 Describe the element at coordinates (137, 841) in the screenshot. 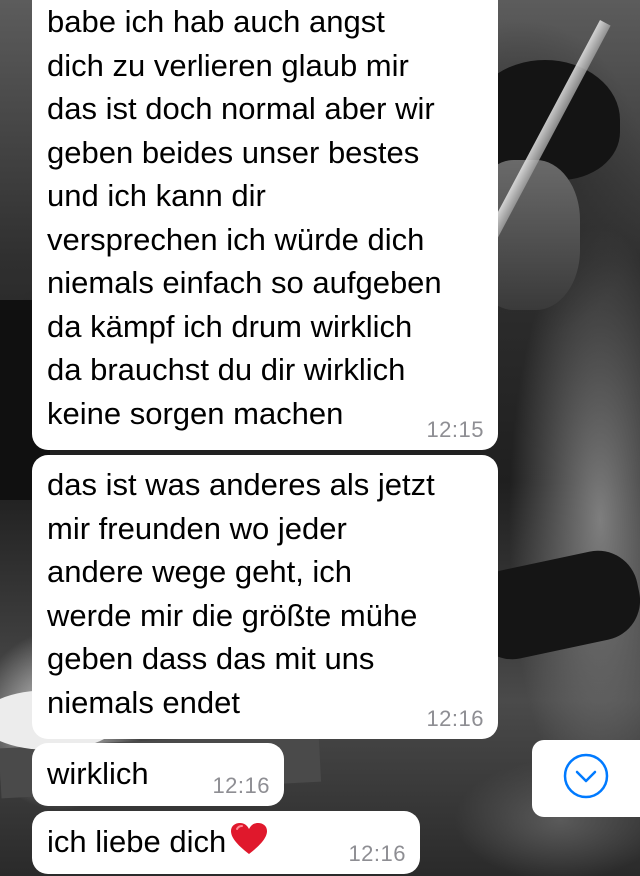

I see `message-text: ich liebe dich` at that location.